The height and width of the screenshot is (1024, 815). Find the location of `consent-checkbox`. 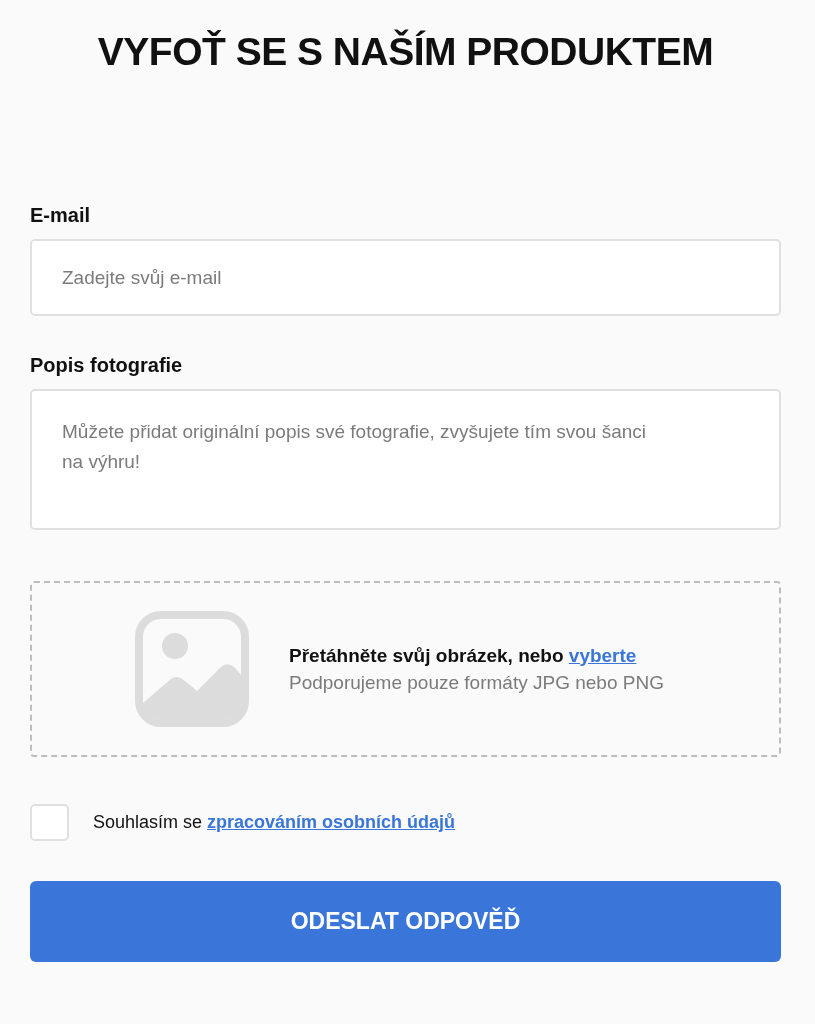

consent-checkbox is located at coordinates (49, 822).